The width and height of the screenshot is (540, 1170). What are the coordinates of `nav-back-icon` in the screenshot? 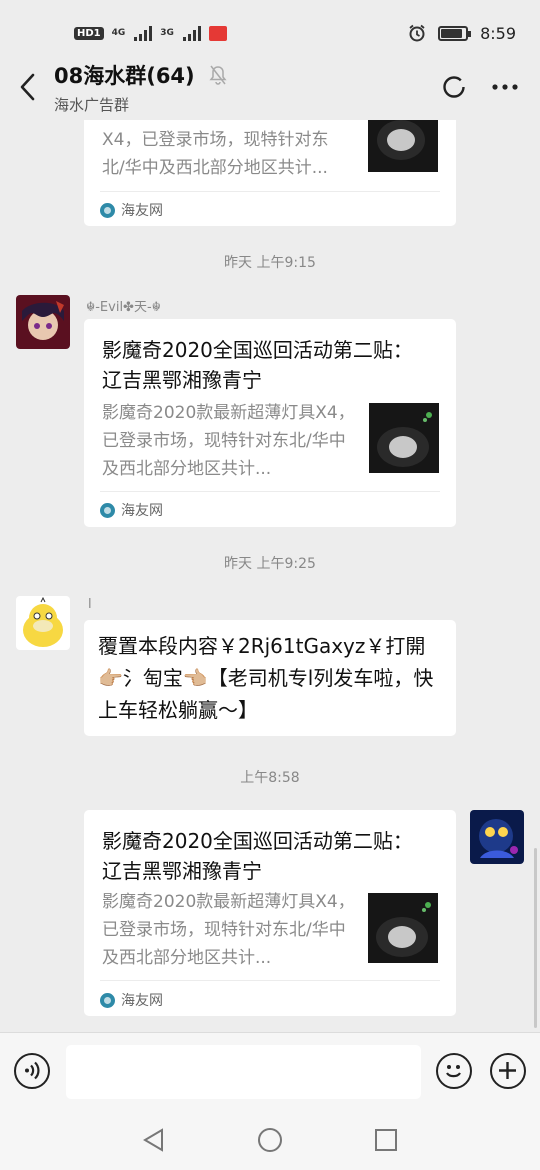 It's located at (154, 1140).